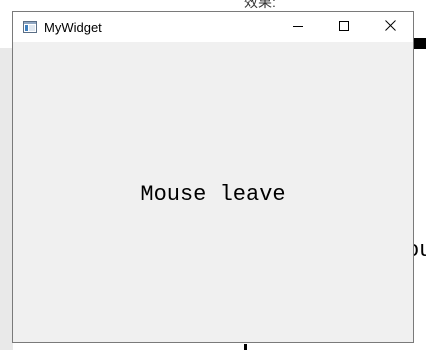 Image resolution: width=426 pixels, height=350 pixels. What do you see at coordinates (420, 175) in the screenshot?
I see `background-window-fragment-right` at bounding box center [420, 175].